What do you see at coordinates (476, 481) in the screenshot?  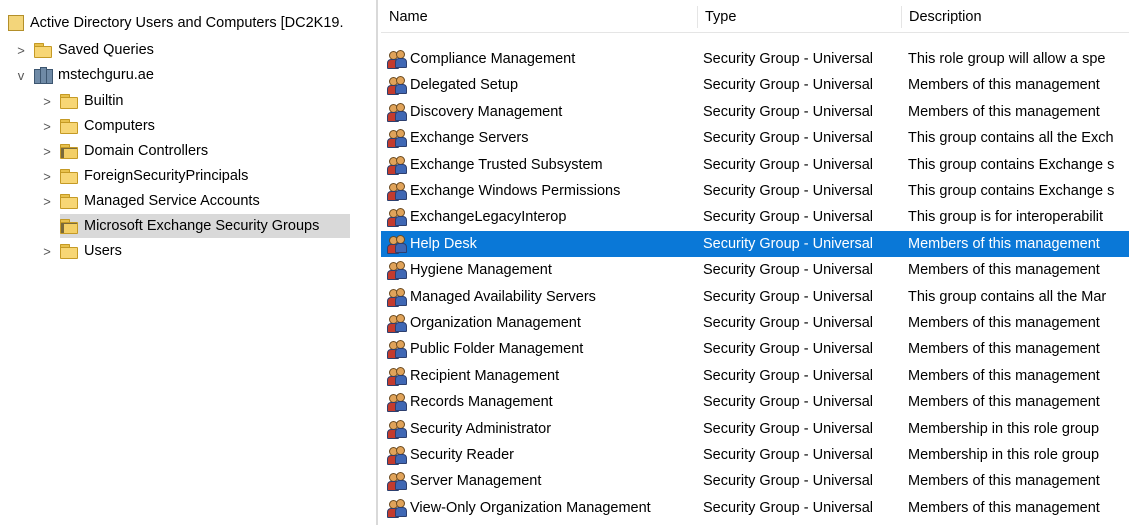 I see `group-name: Server Management` at bounding box center [476, 481].